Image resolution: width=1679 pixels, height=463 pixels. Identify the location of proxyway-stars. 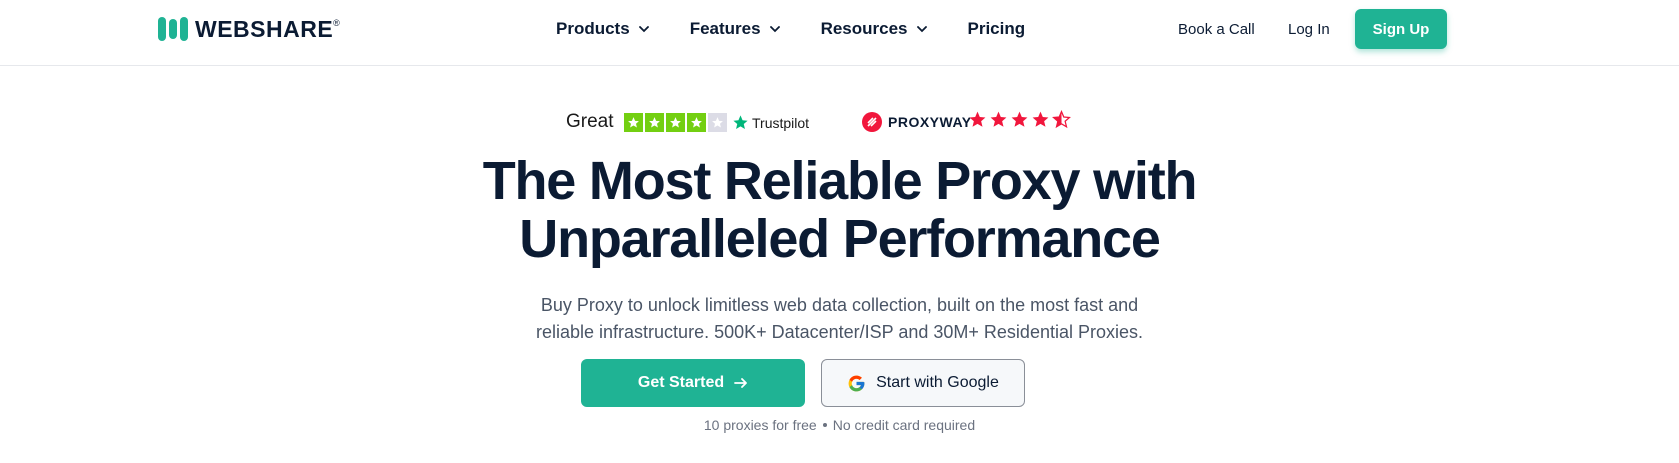
(1019, 119).